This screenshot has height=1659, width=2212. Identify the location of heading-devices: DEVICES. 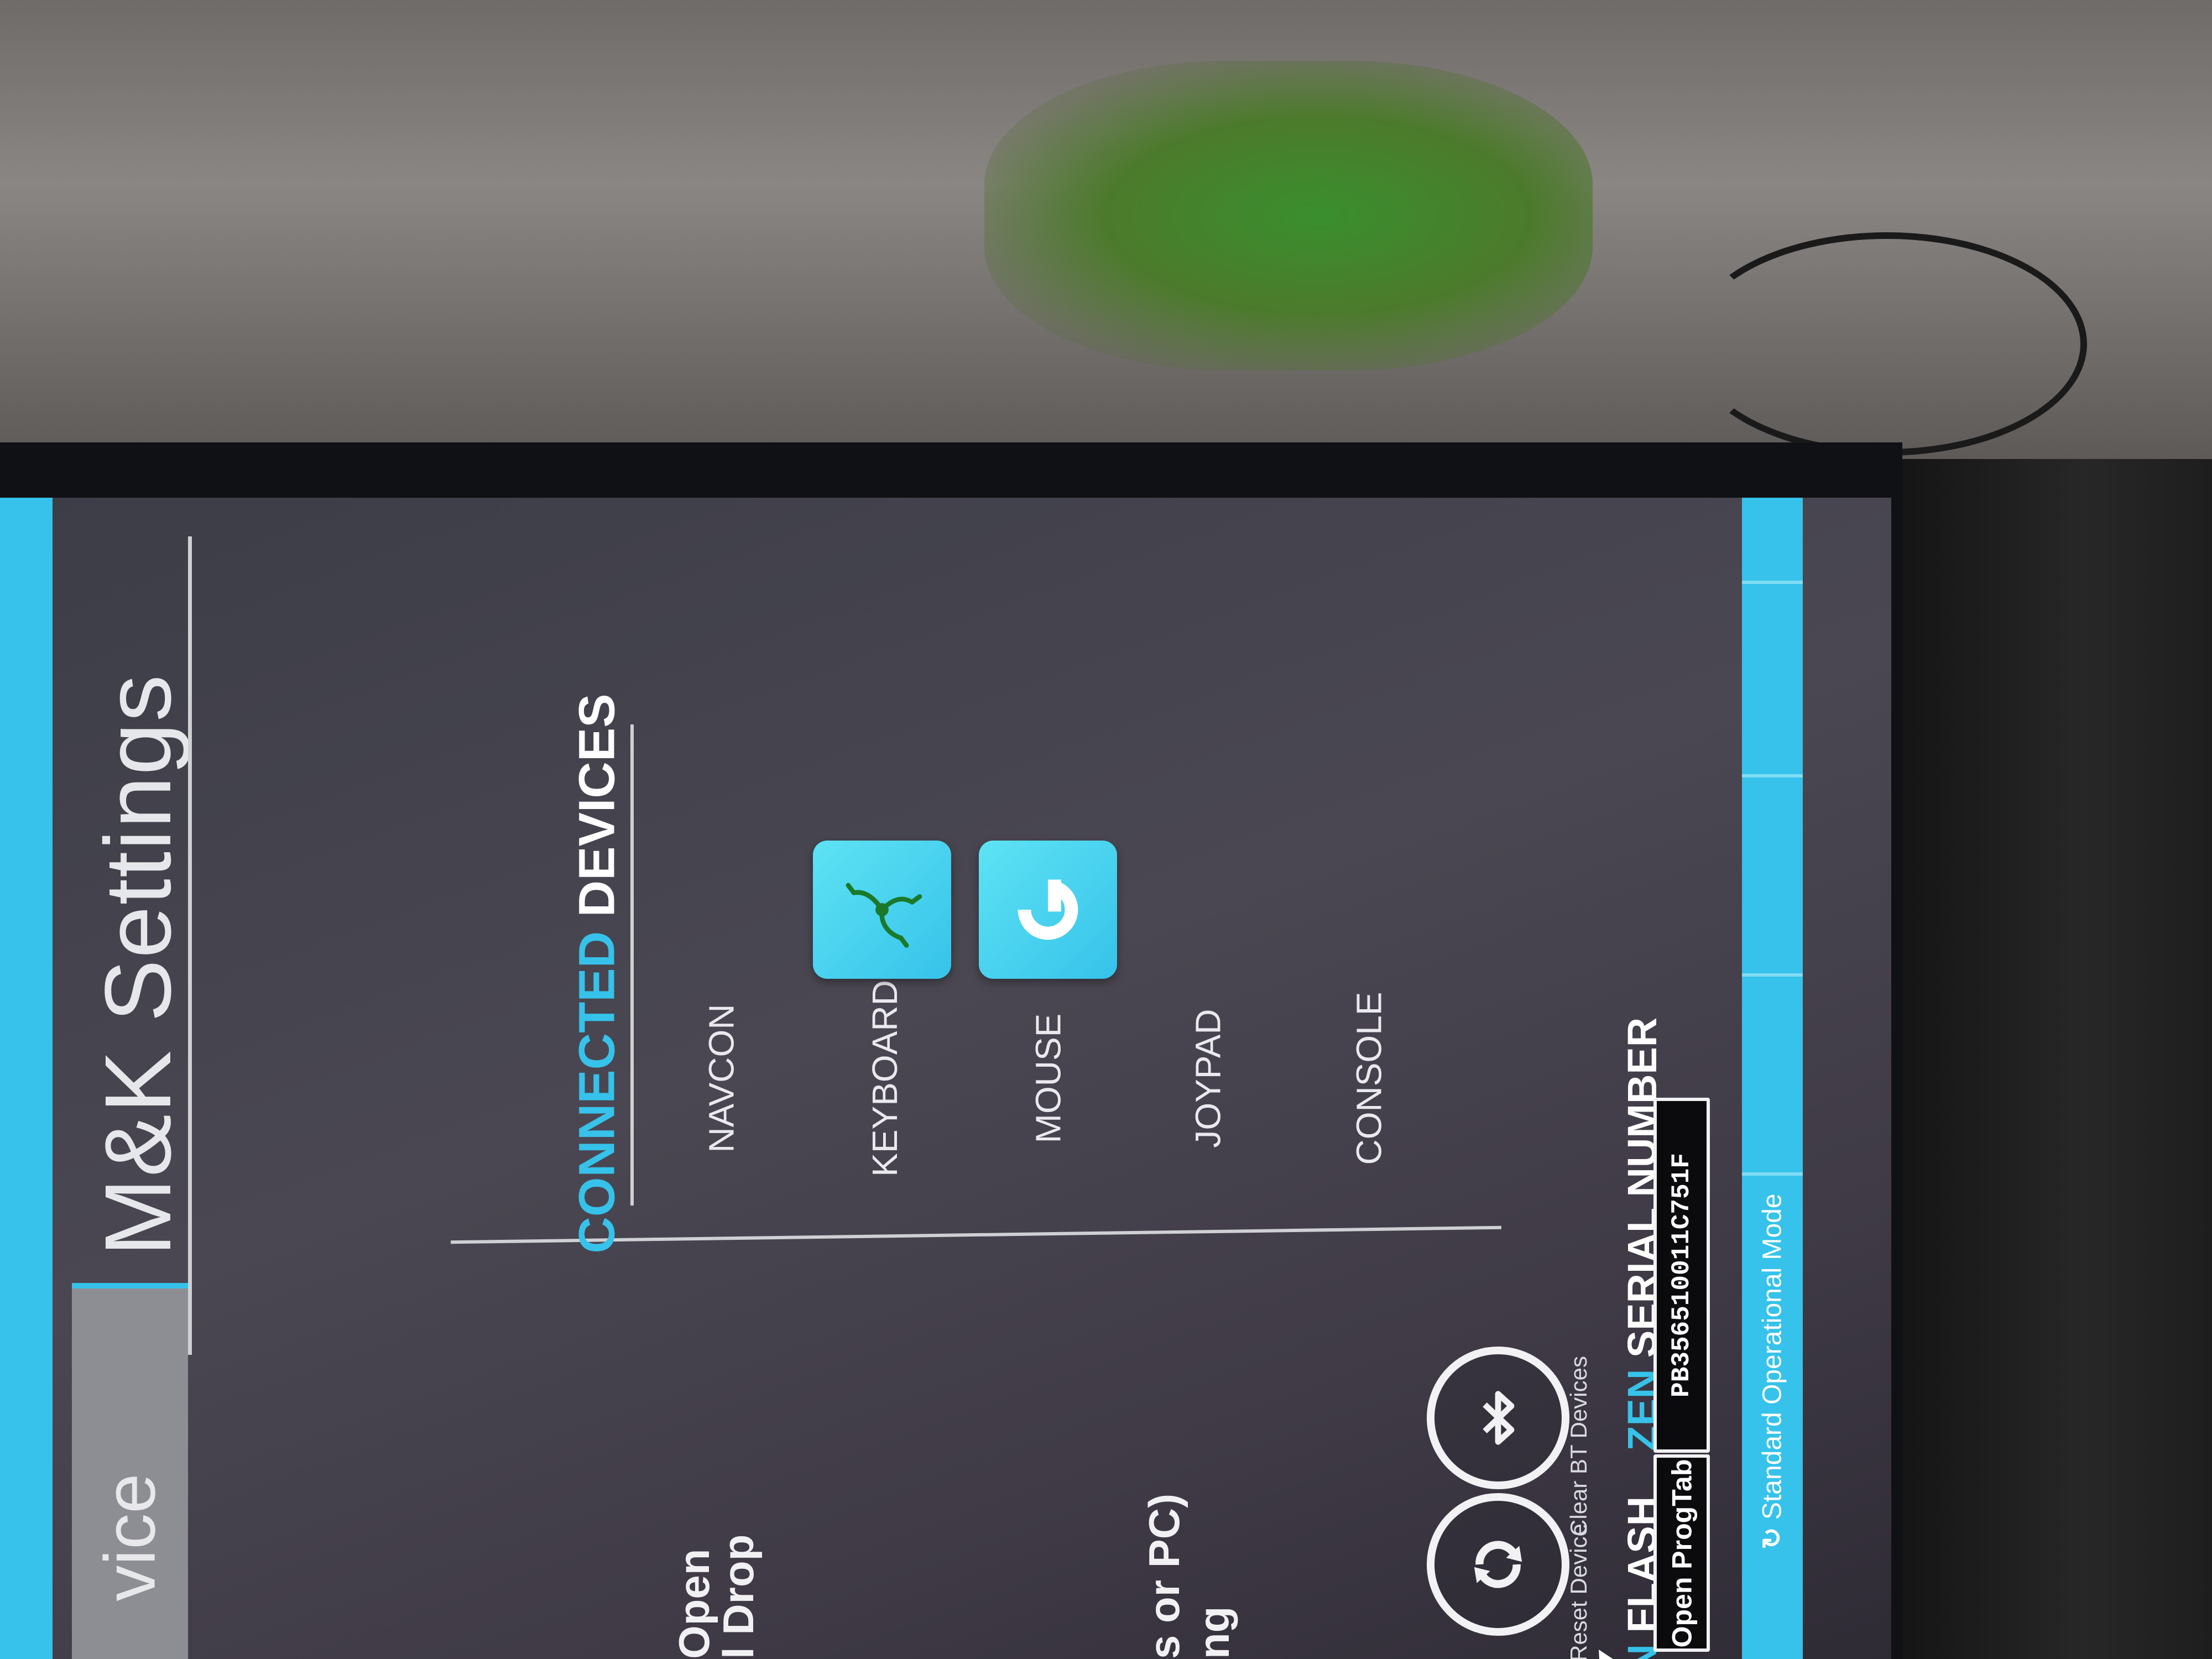
(596, 805).